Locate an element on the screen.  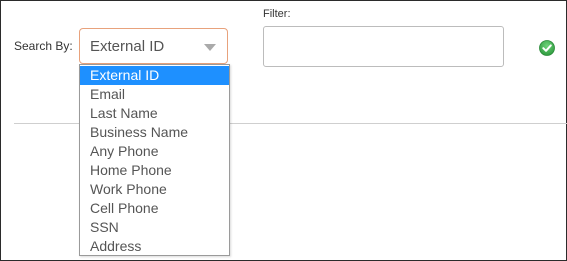
search-by-select: External ID is located at coordinates (153, 46).